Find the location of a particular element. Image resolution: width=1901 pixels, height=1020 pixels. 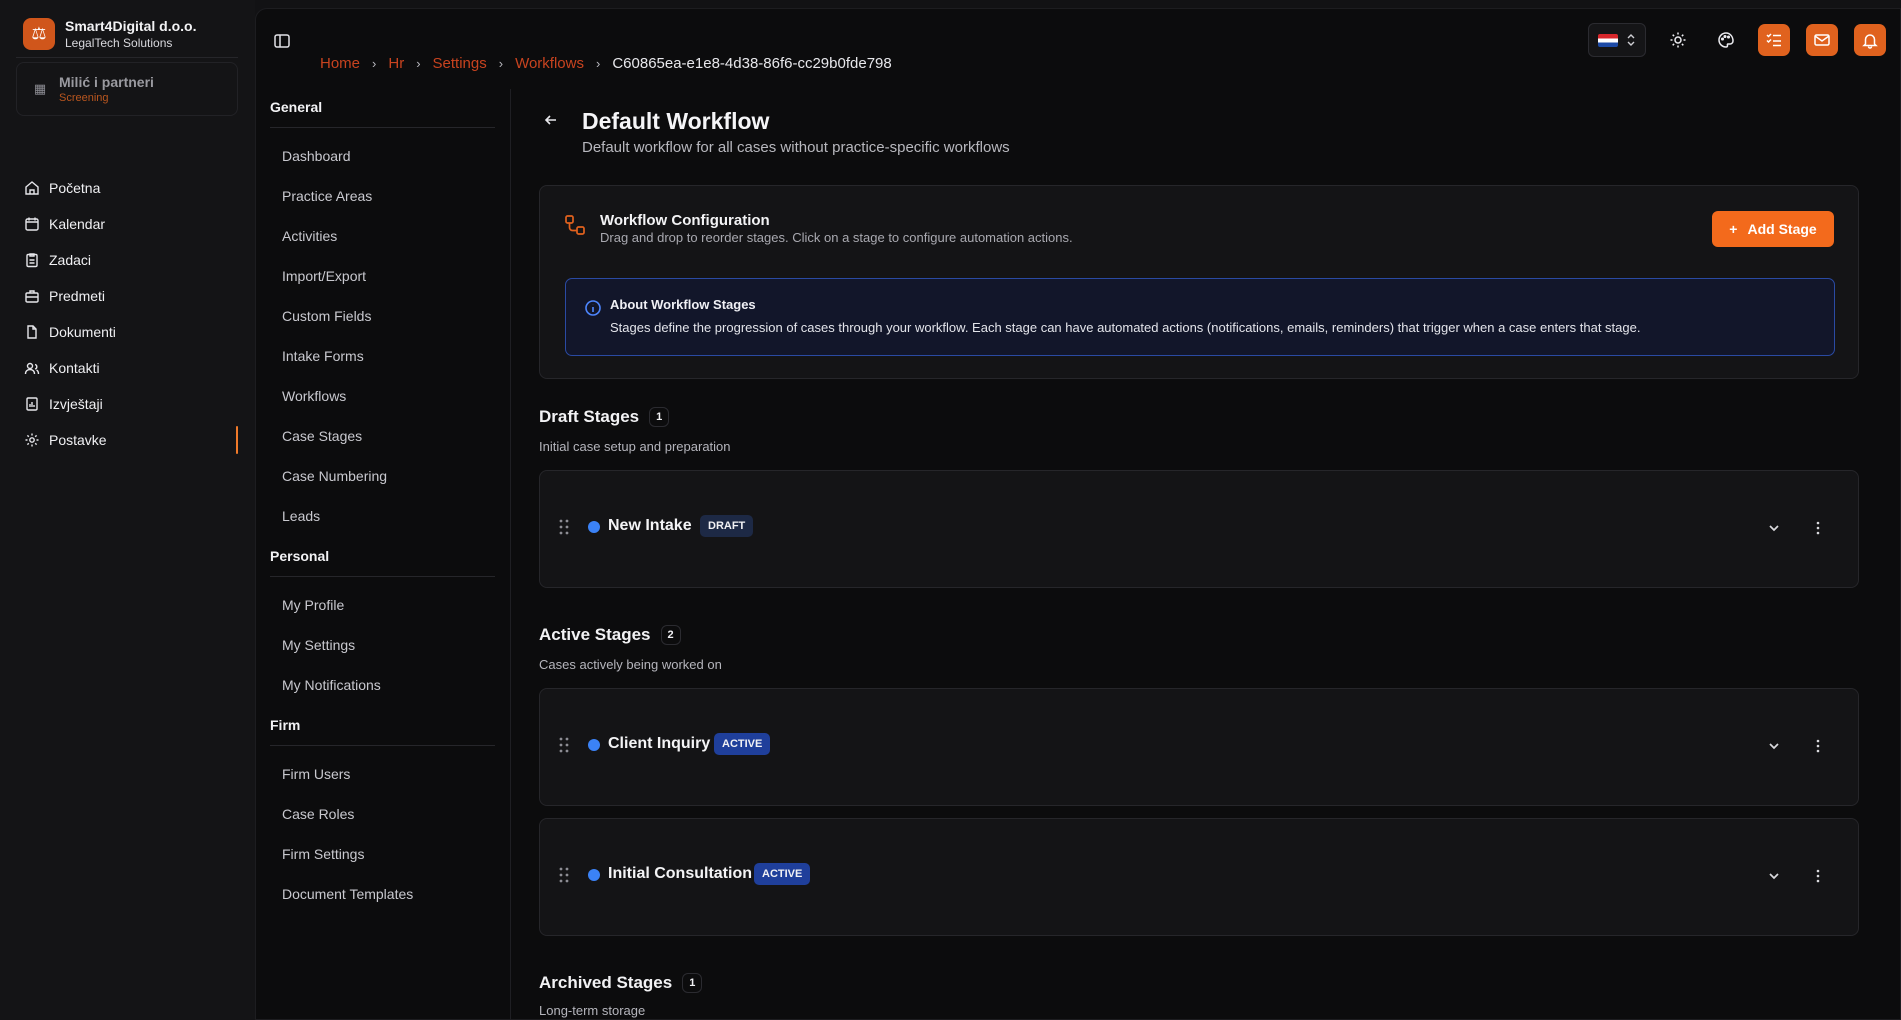

stage-card-new-intake: New Intake DRAFT is located at coordinates (1199, 529).